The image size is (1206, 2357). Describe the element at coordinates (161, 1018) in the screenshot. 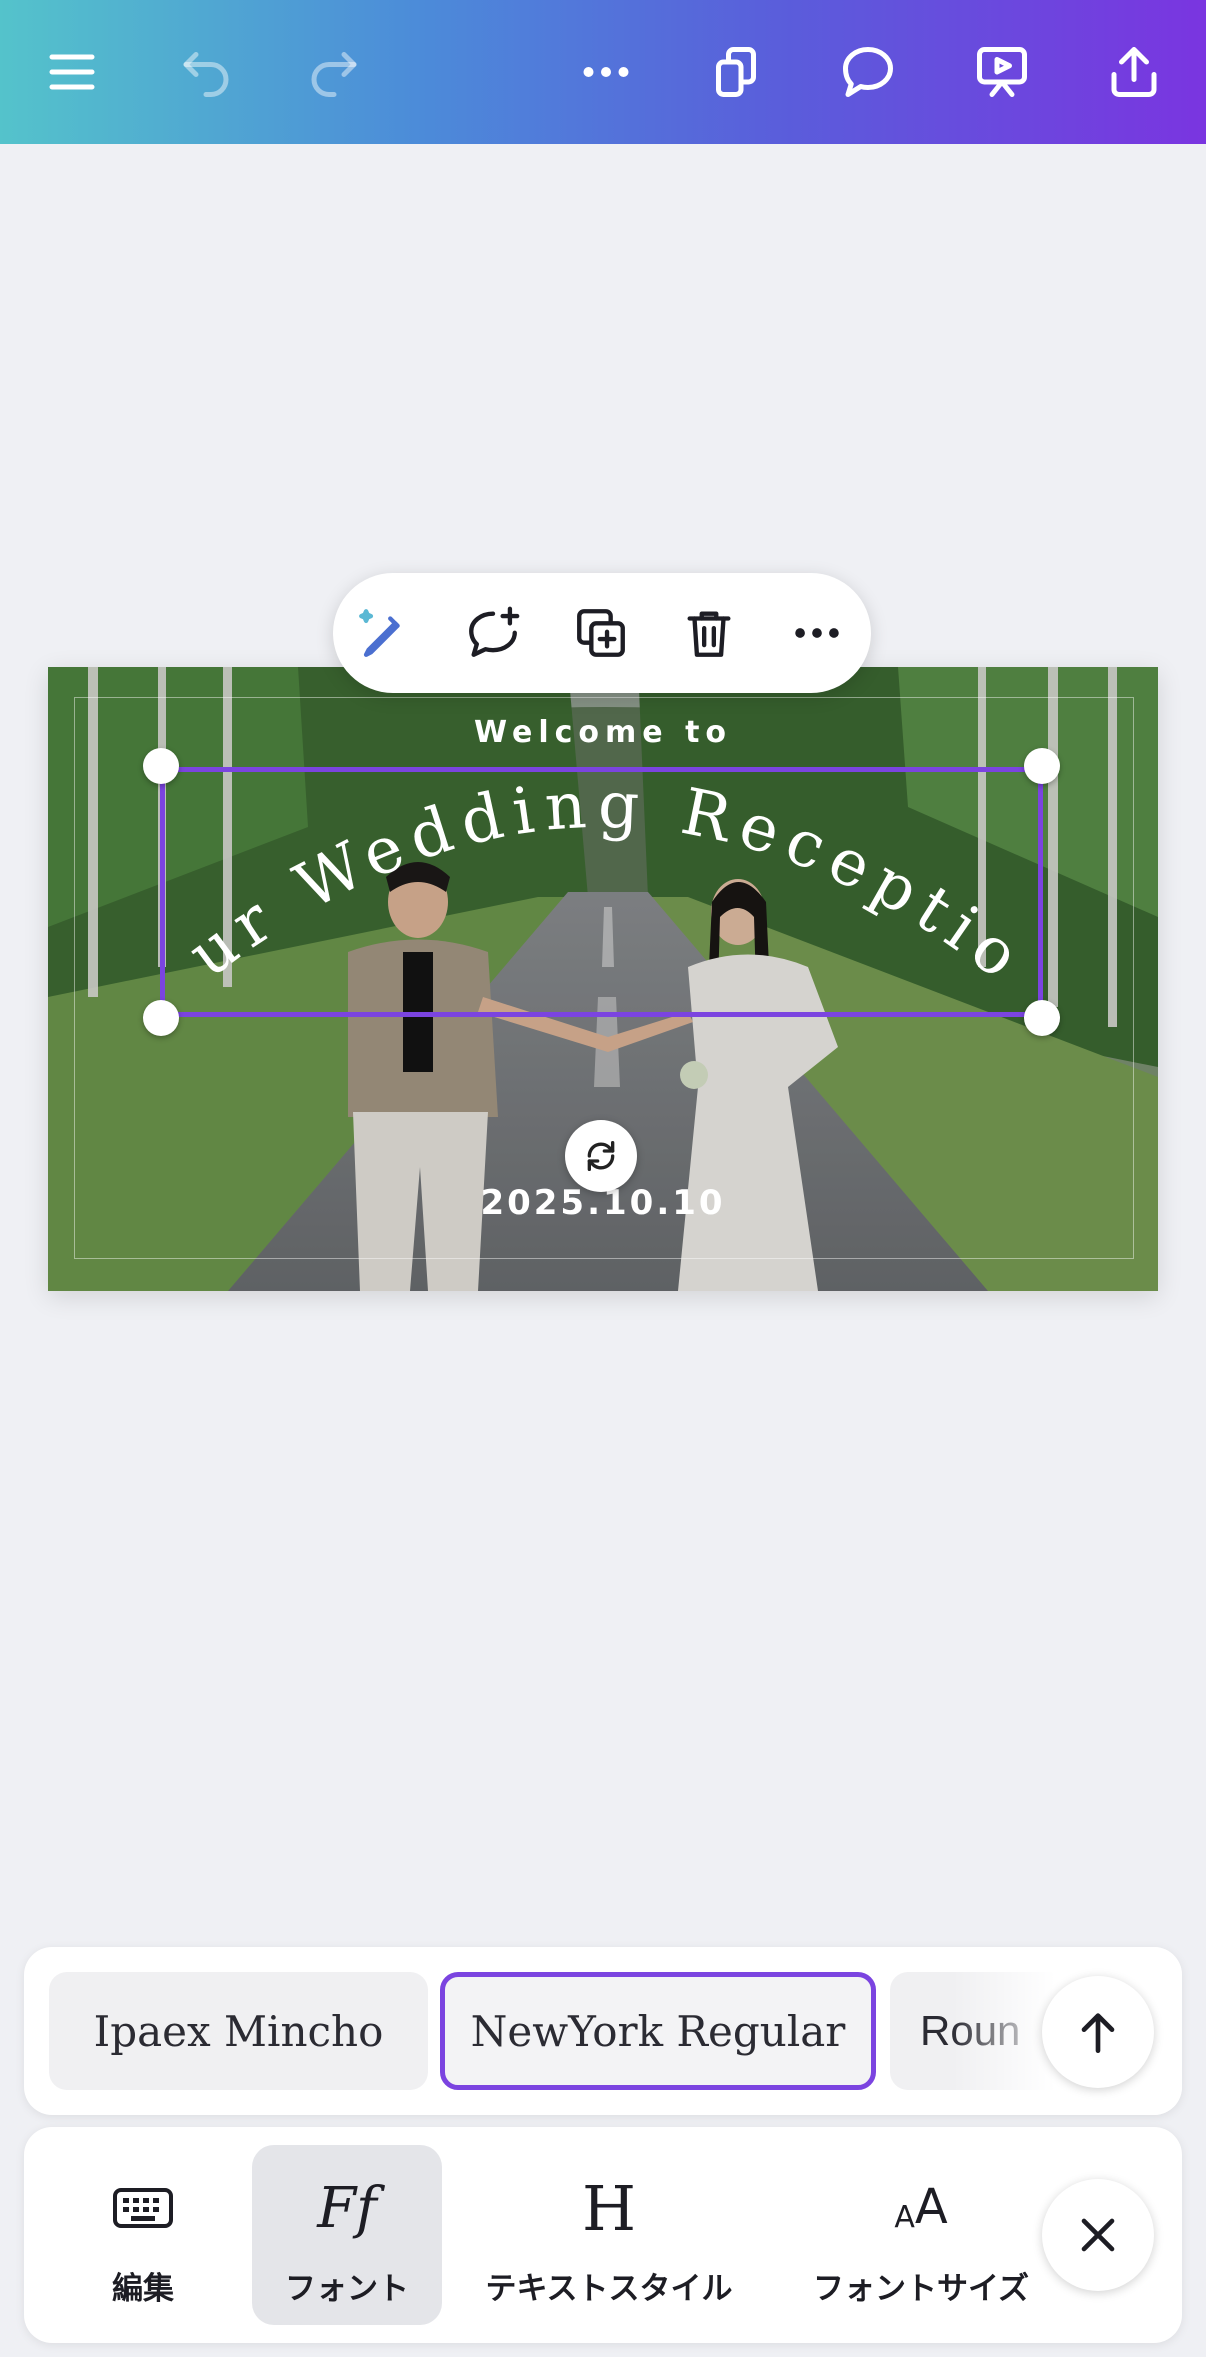

I see `resize-handle-bottom-left` at that location.